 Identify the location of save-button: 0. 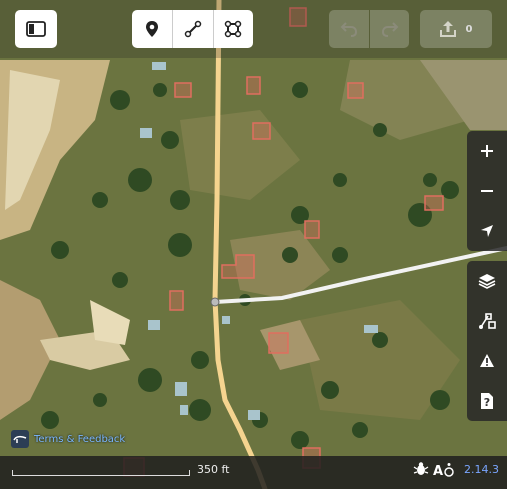
(456, 29).